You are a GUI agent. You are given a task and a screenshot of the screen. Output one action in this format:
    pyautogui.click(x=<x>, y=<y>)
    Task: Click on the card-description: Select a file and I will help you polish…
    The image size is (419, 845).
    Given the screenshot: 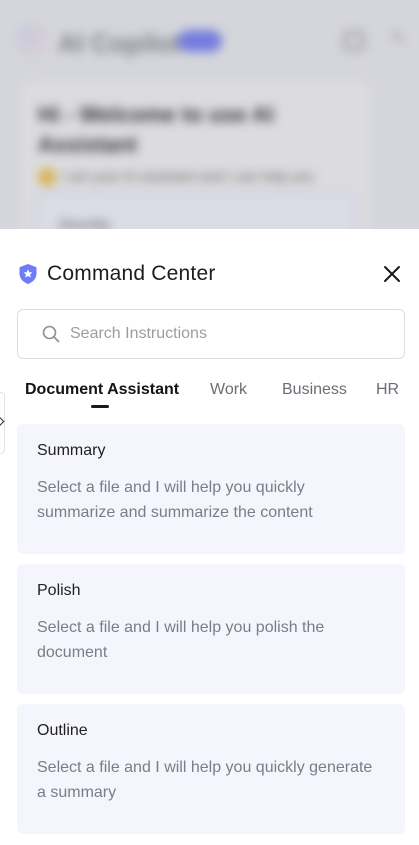 What is the action you would take?
    pyautogui.click(x=181, y=640)
    